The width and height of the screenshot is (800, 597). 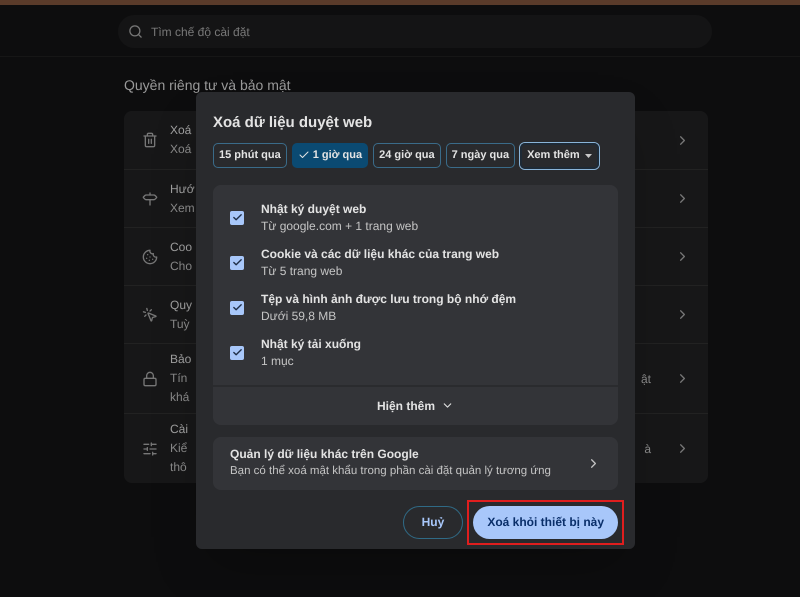 I want to click on row-description: Tuỳ, so click(x=180, y=324).